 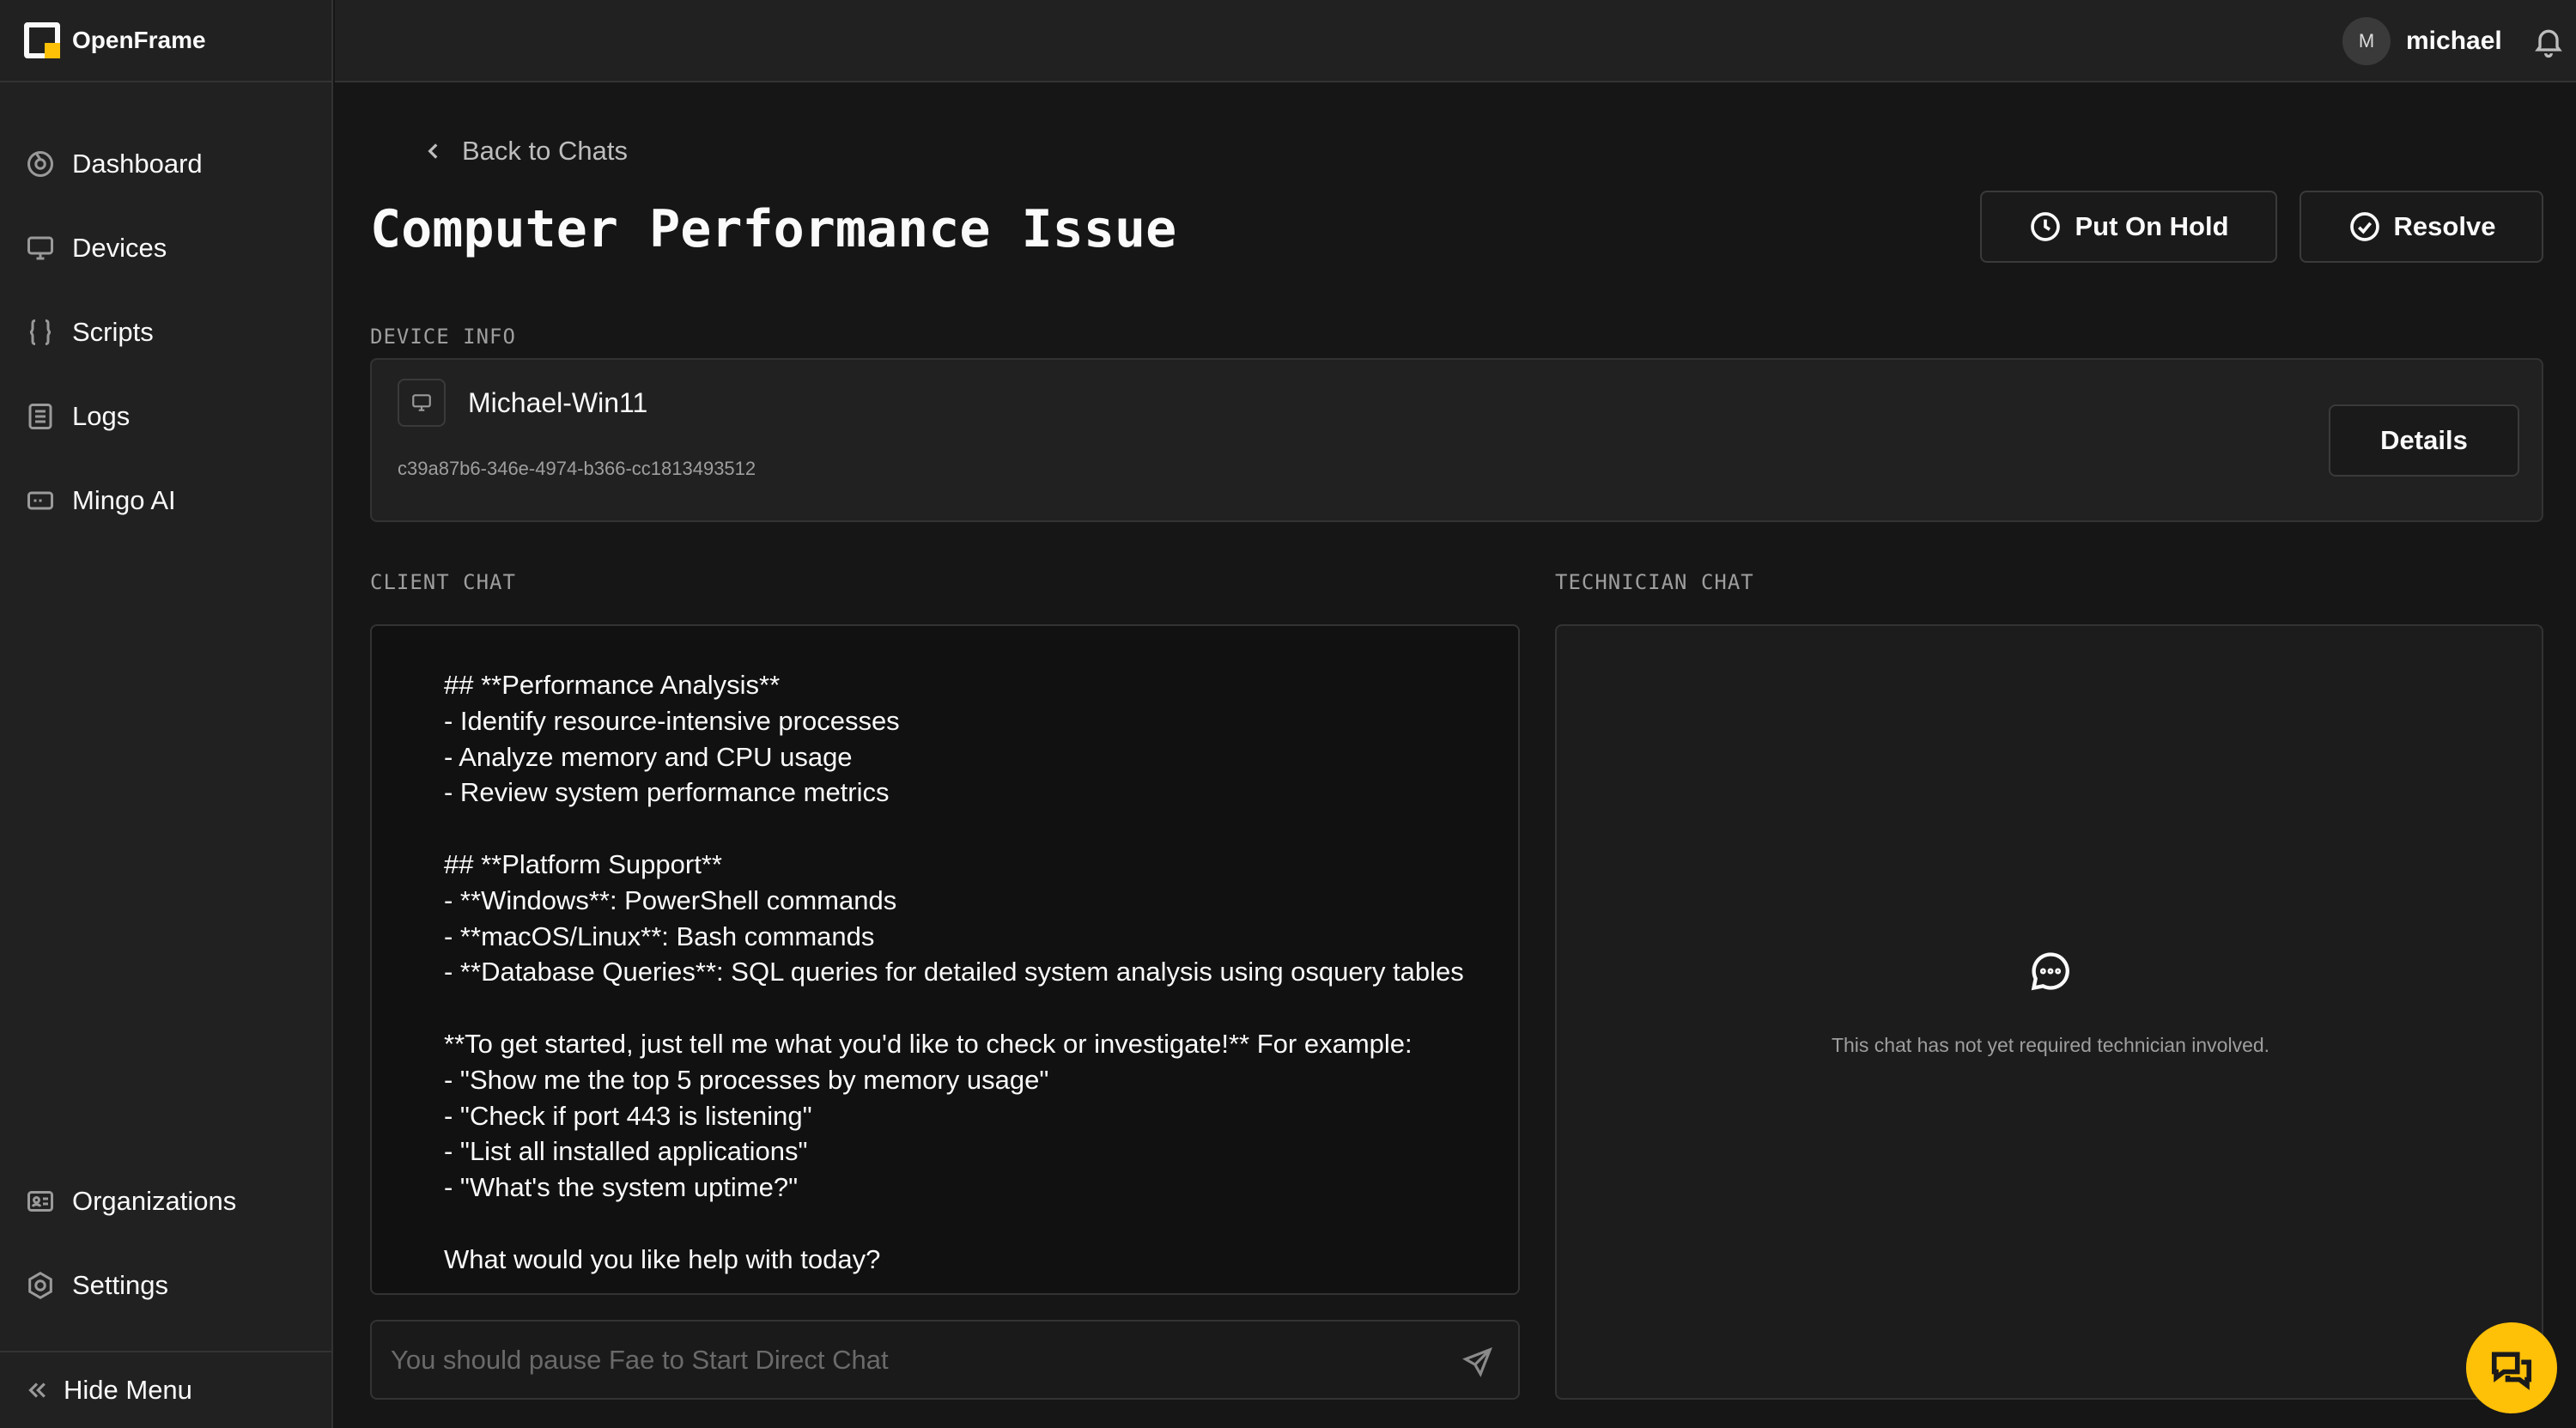 I want to click on sidebar-item-scripts: Scripts, so click(x=165, y=332).